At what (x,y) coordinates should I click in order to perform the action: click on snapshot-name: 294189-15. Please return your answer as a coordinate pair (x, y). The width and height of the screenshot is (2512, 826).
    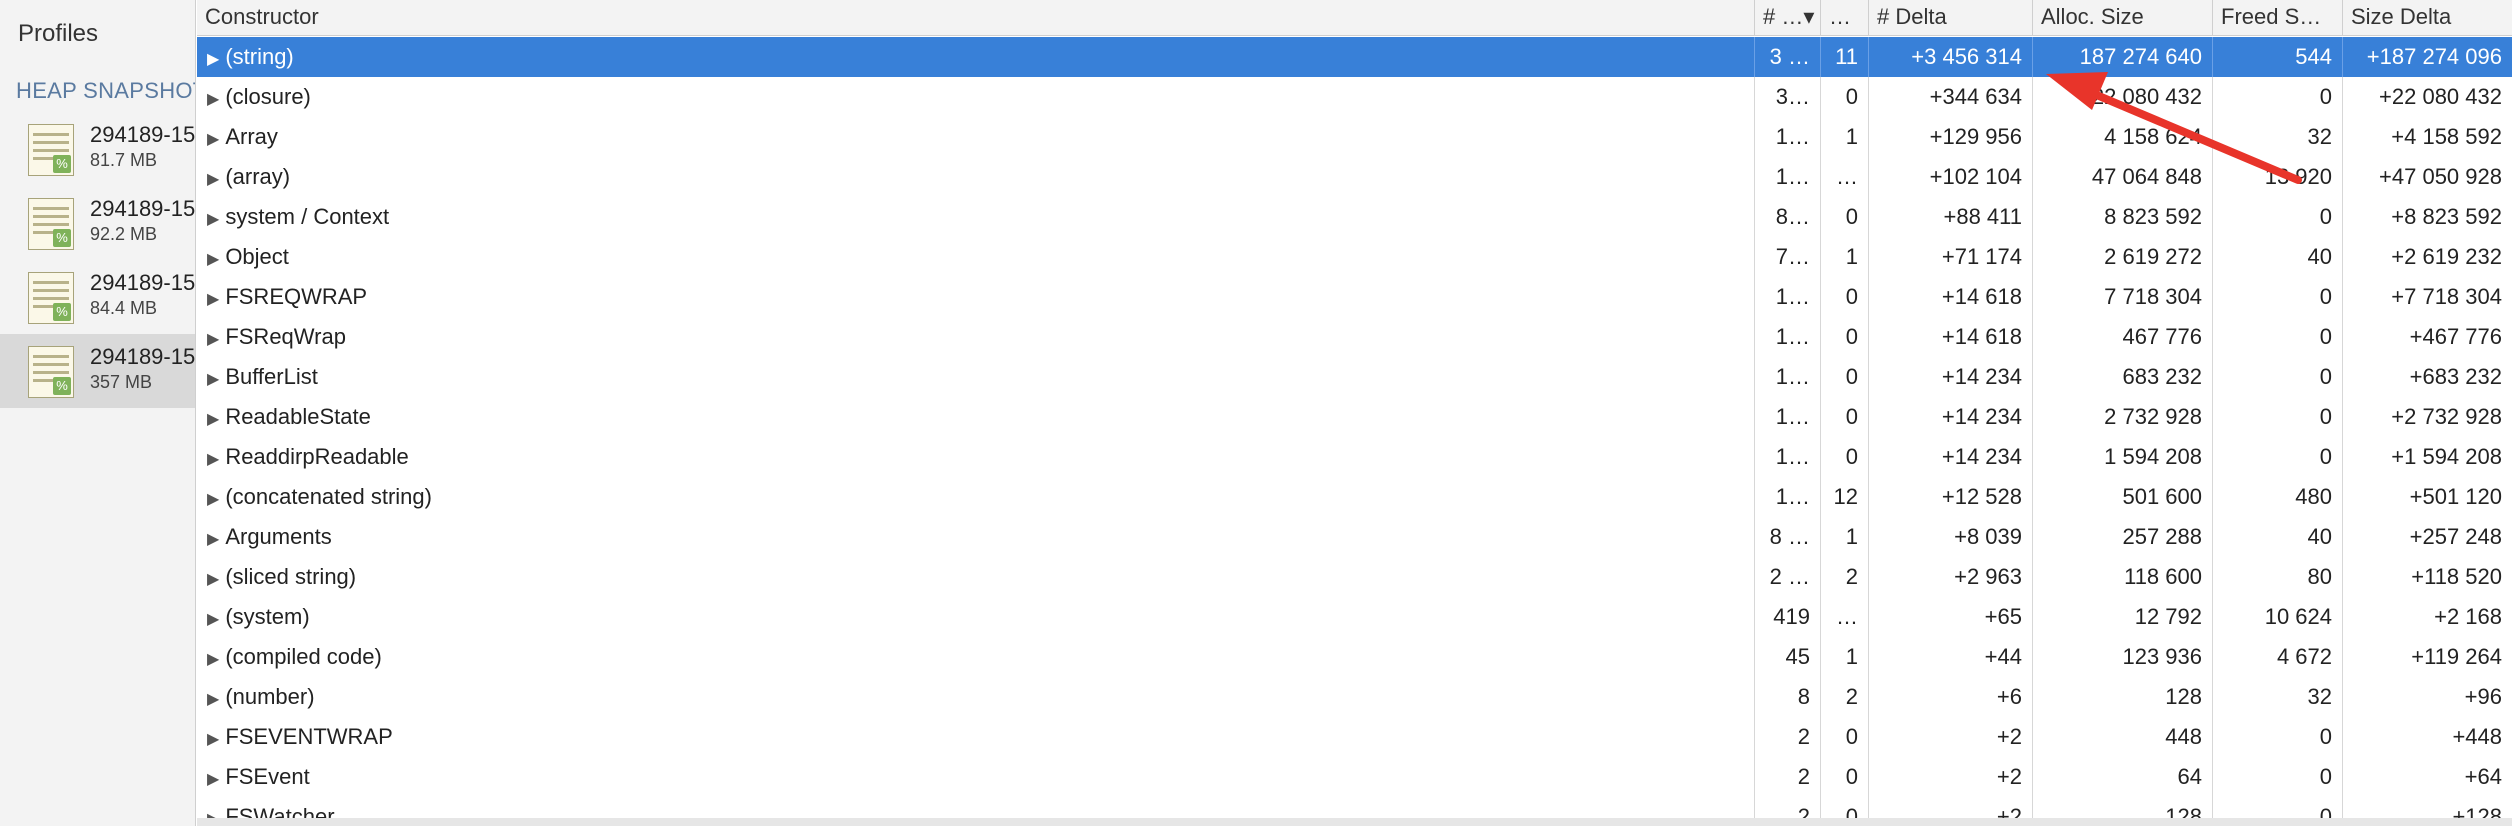
    Looking at the image, I should click on (143, 282).